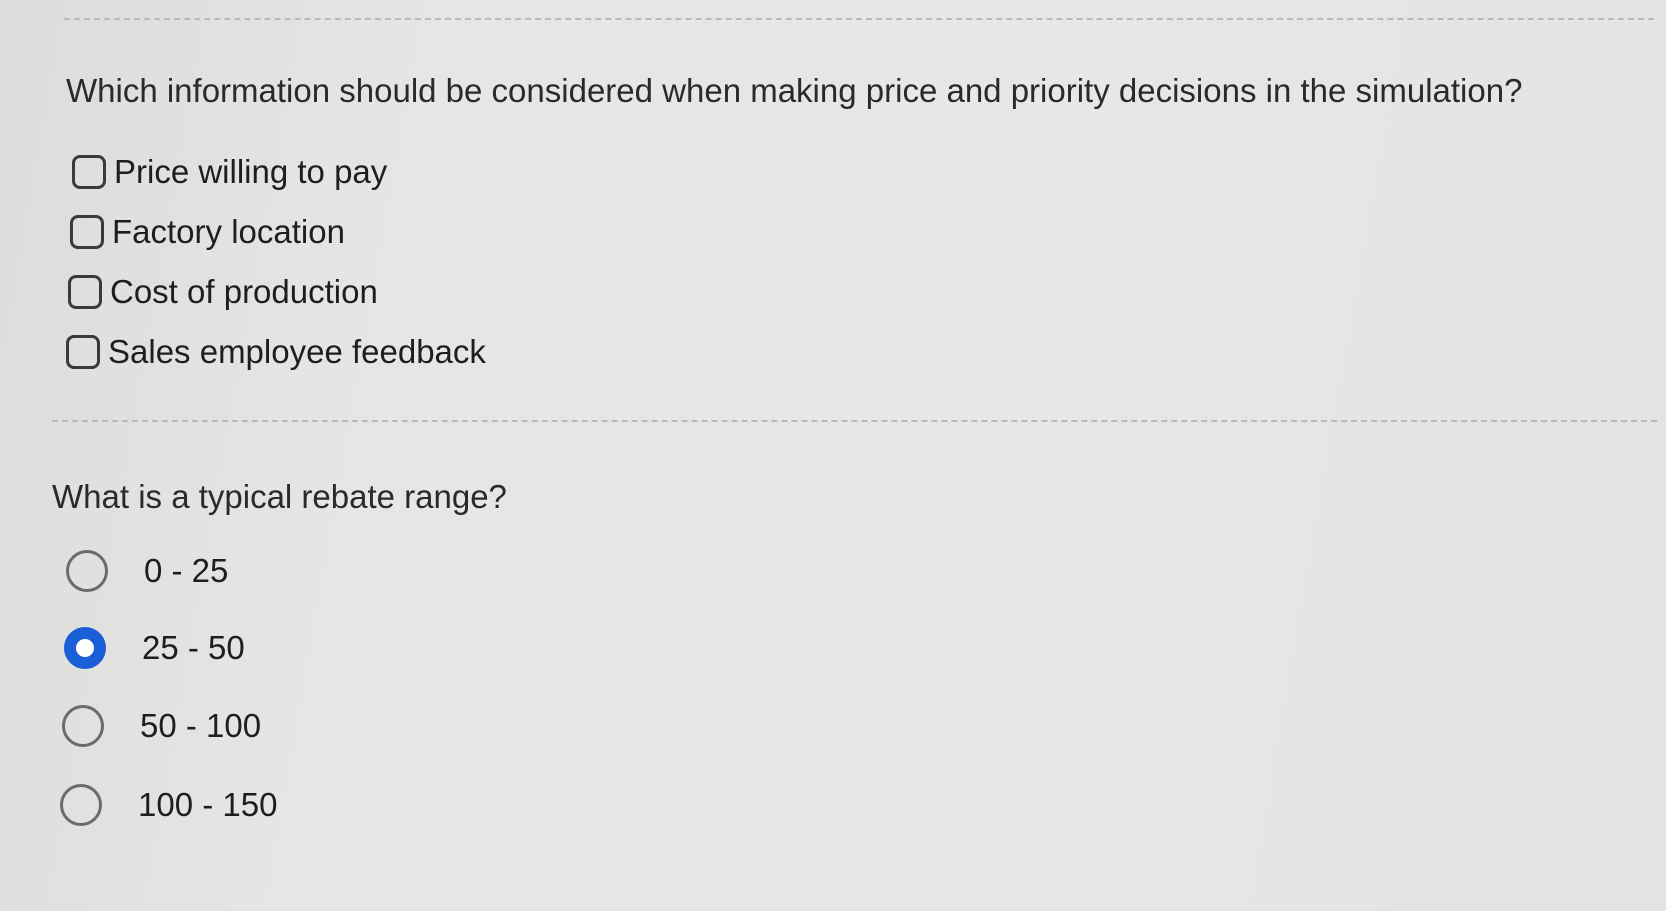 The height and width of the screenshot is (911, 1666). I want to click on checkbox-label: Factory location, so click(228, 231).